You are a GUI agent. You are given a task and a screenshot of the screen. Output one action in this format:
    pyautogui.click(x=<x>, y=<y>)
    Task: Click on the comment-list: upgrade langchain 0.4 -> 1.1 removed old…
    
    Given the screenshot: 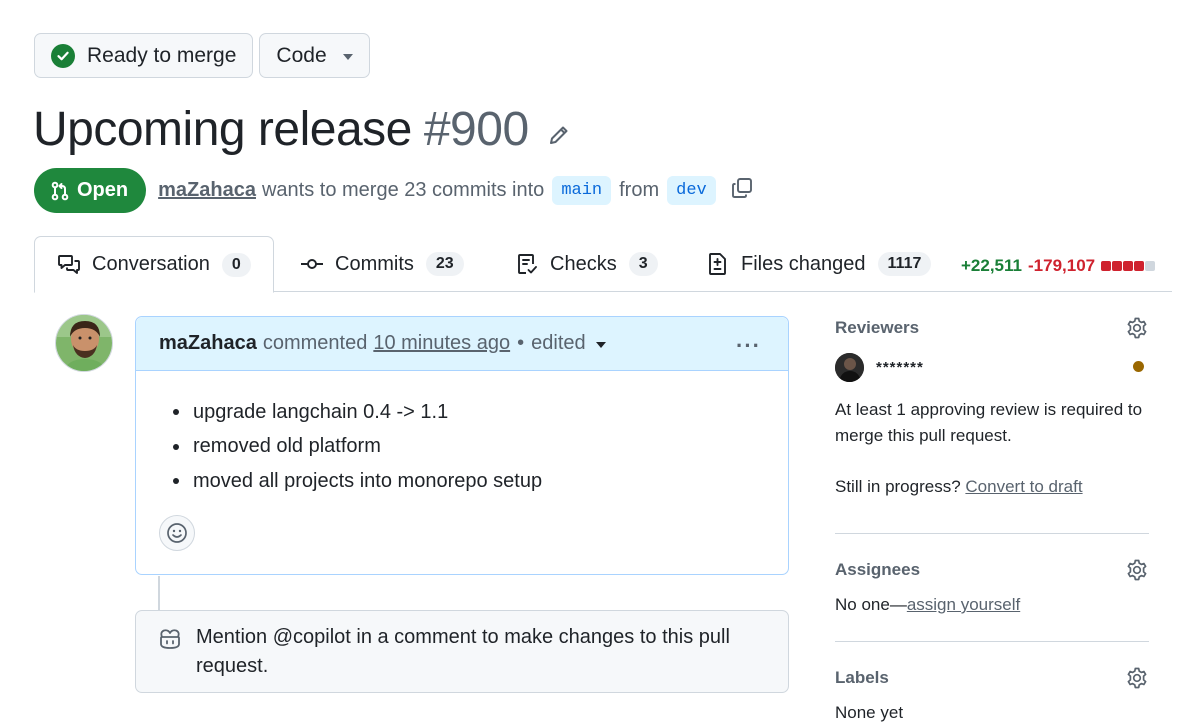 What is the action you would take?
    pyautogui.click(x=479, y=447)
    